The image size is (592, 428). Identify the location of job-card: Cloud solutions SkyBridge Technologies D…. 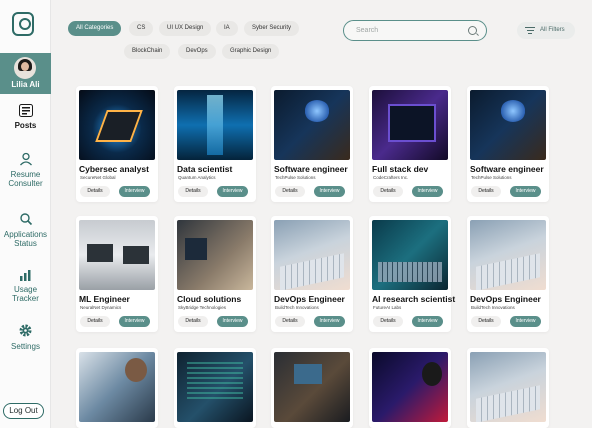
(215, 274).